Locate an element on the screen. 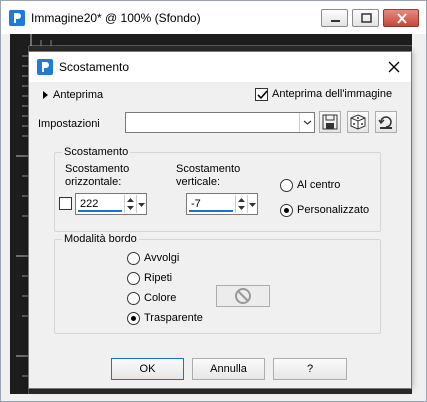  radio-center is located at coordinates (286, 185).